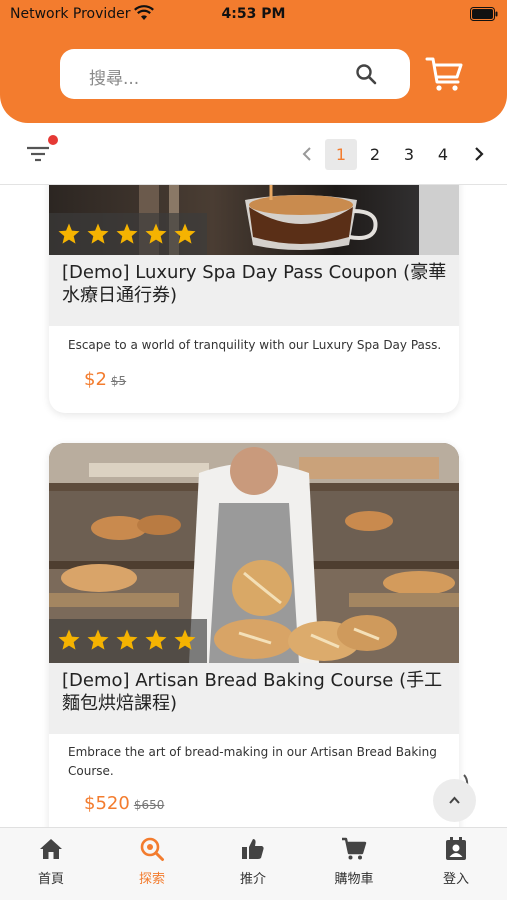  What do you see at coordinates (107, 803) in the screenshot?
I see `price-current: $520` at bounding box center [107, 803].